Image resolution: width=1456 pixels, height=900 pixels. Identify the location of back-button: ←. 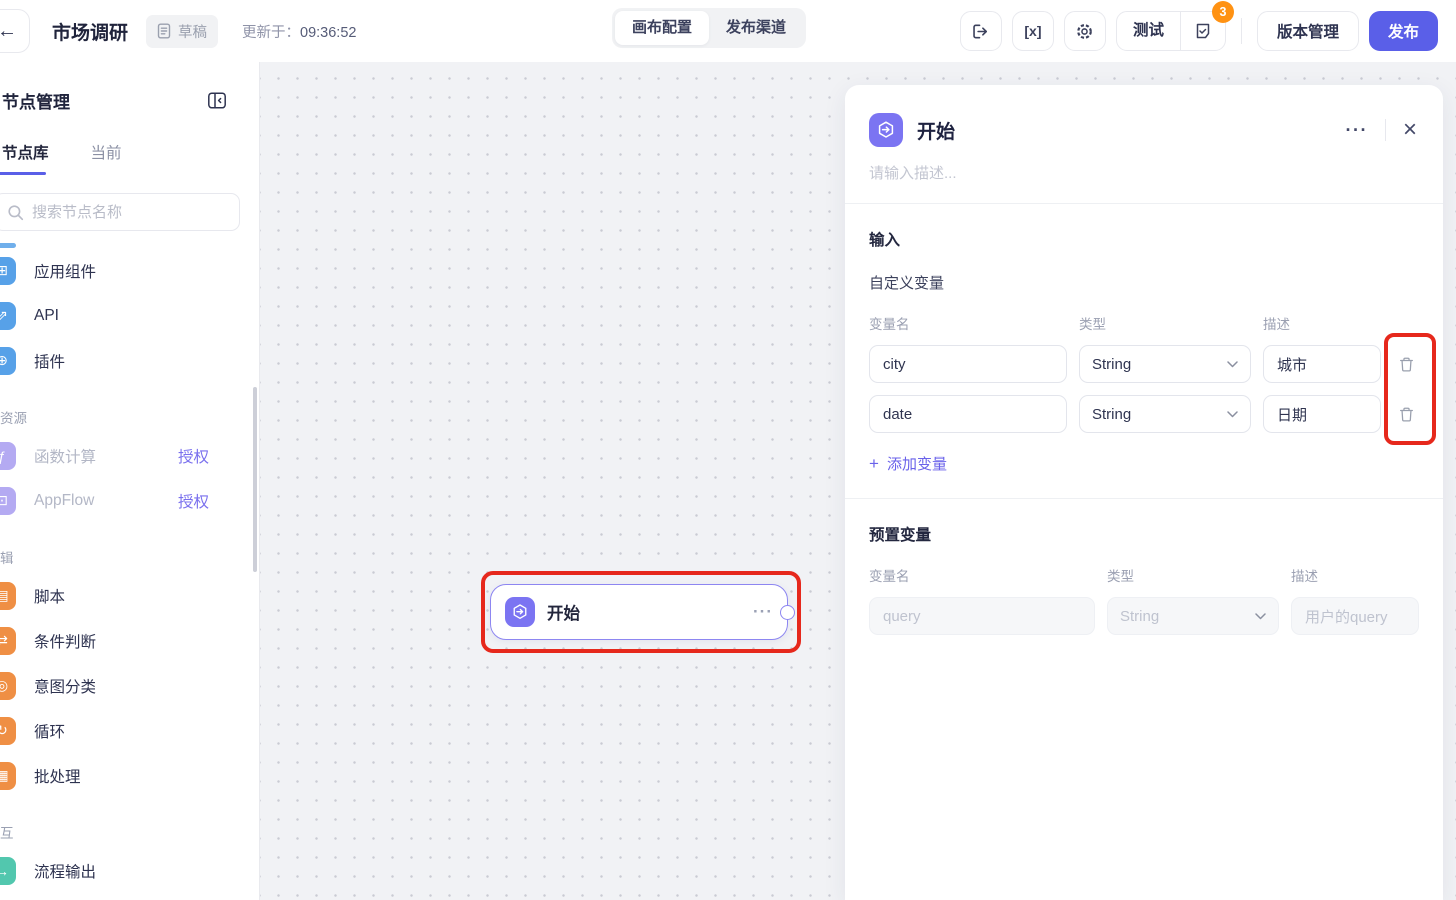
(15, 31).